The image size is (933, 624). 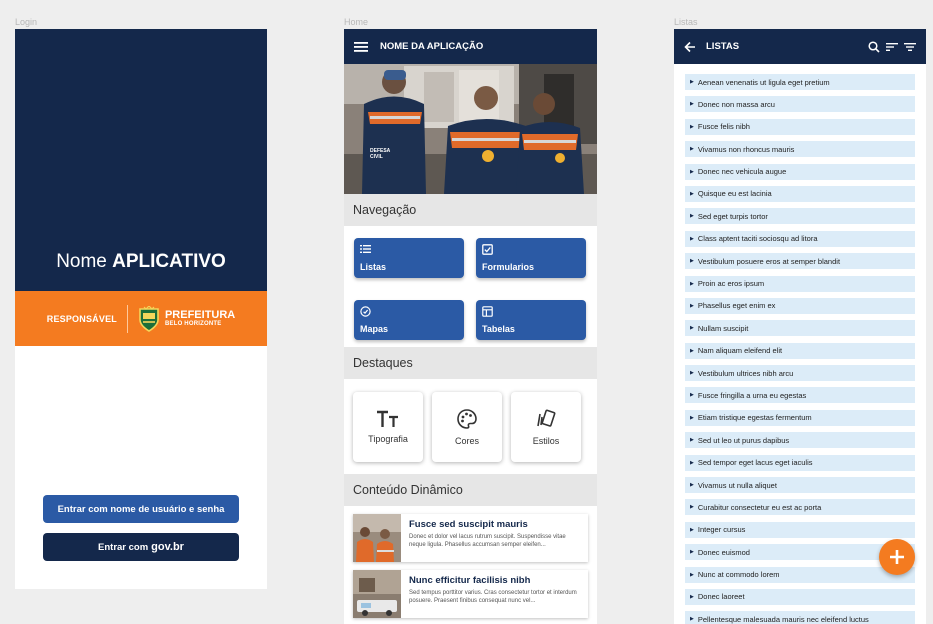 What do you see at coordinates (743, 440) in the screenshot?
I see `list-item-label: Sed ut leo ut purus dapibus` at bounding box center [743, 440].